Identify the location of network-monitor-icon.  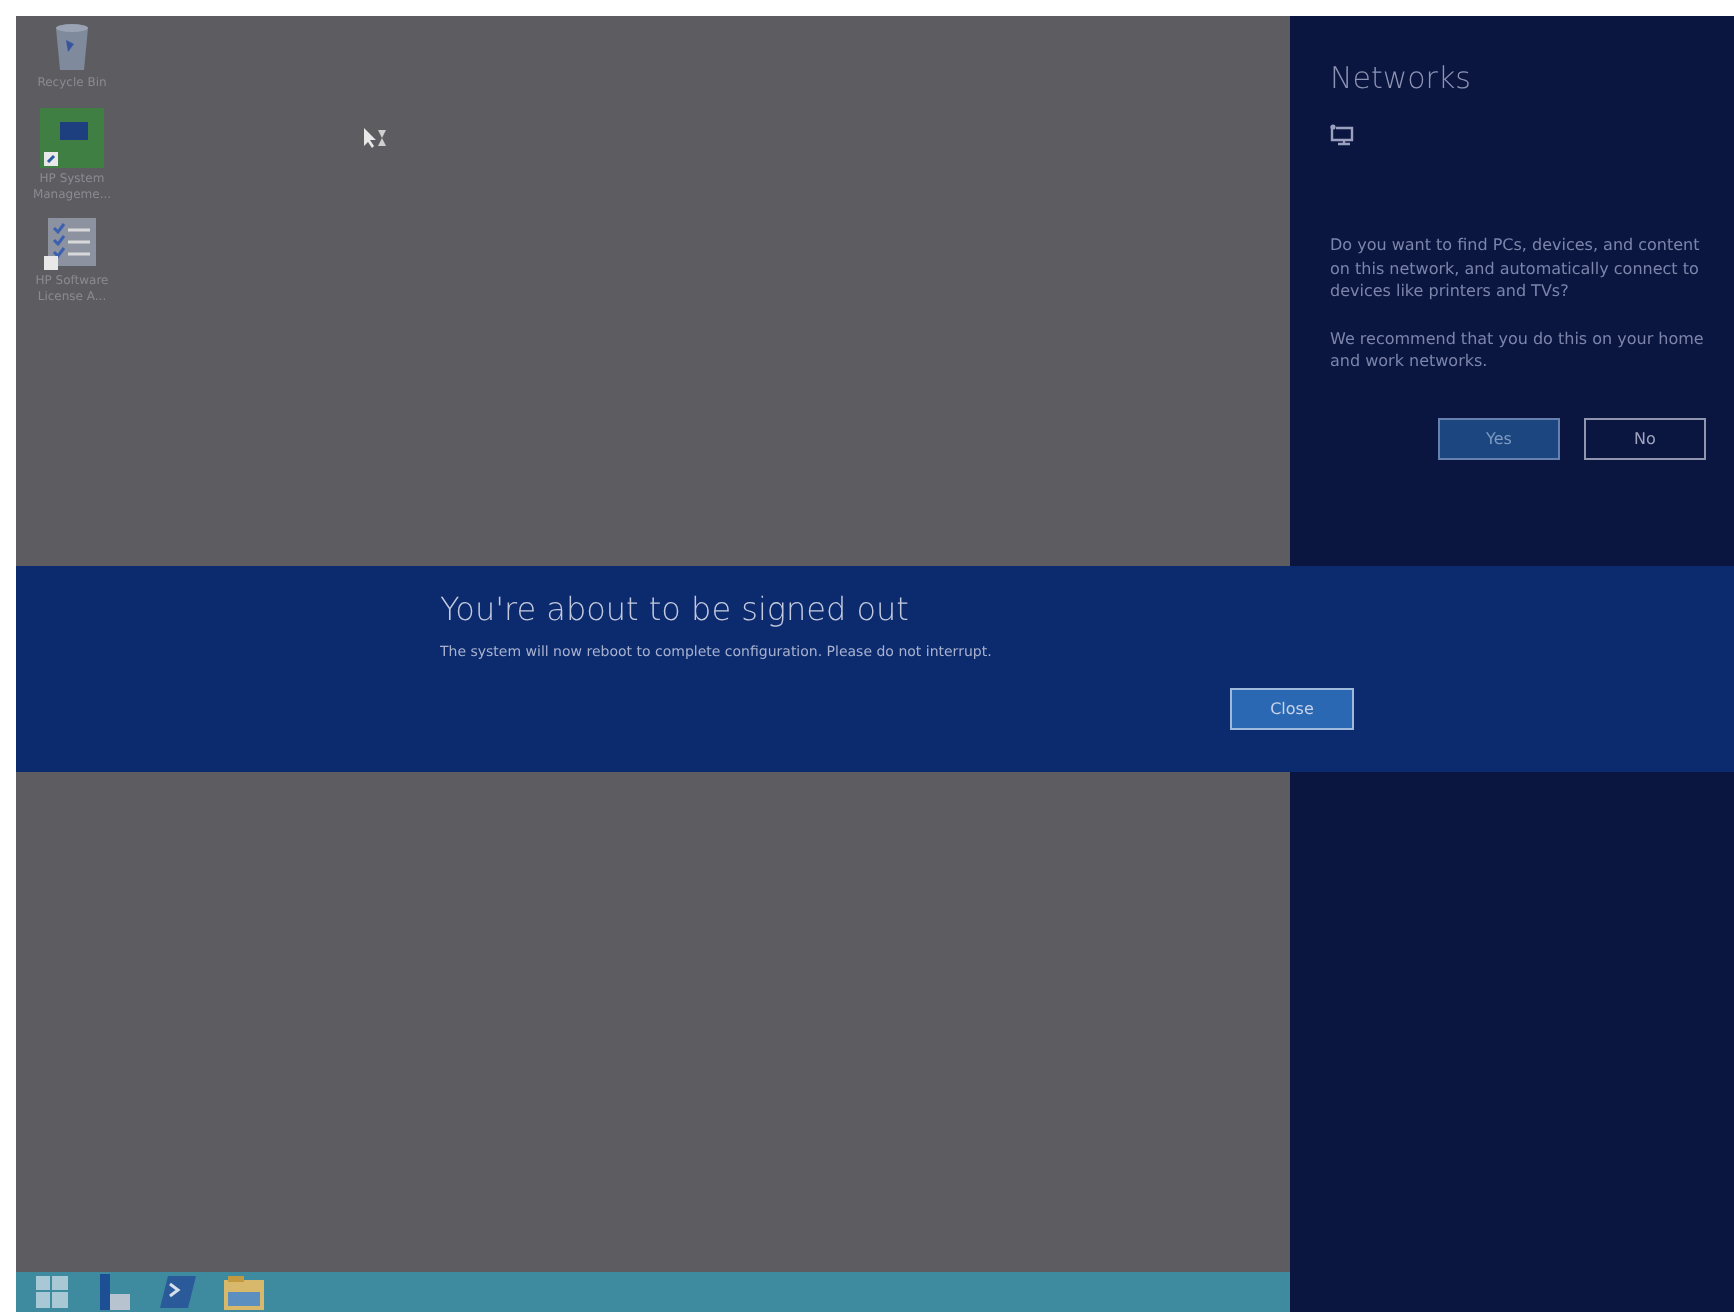
(1342, 135).